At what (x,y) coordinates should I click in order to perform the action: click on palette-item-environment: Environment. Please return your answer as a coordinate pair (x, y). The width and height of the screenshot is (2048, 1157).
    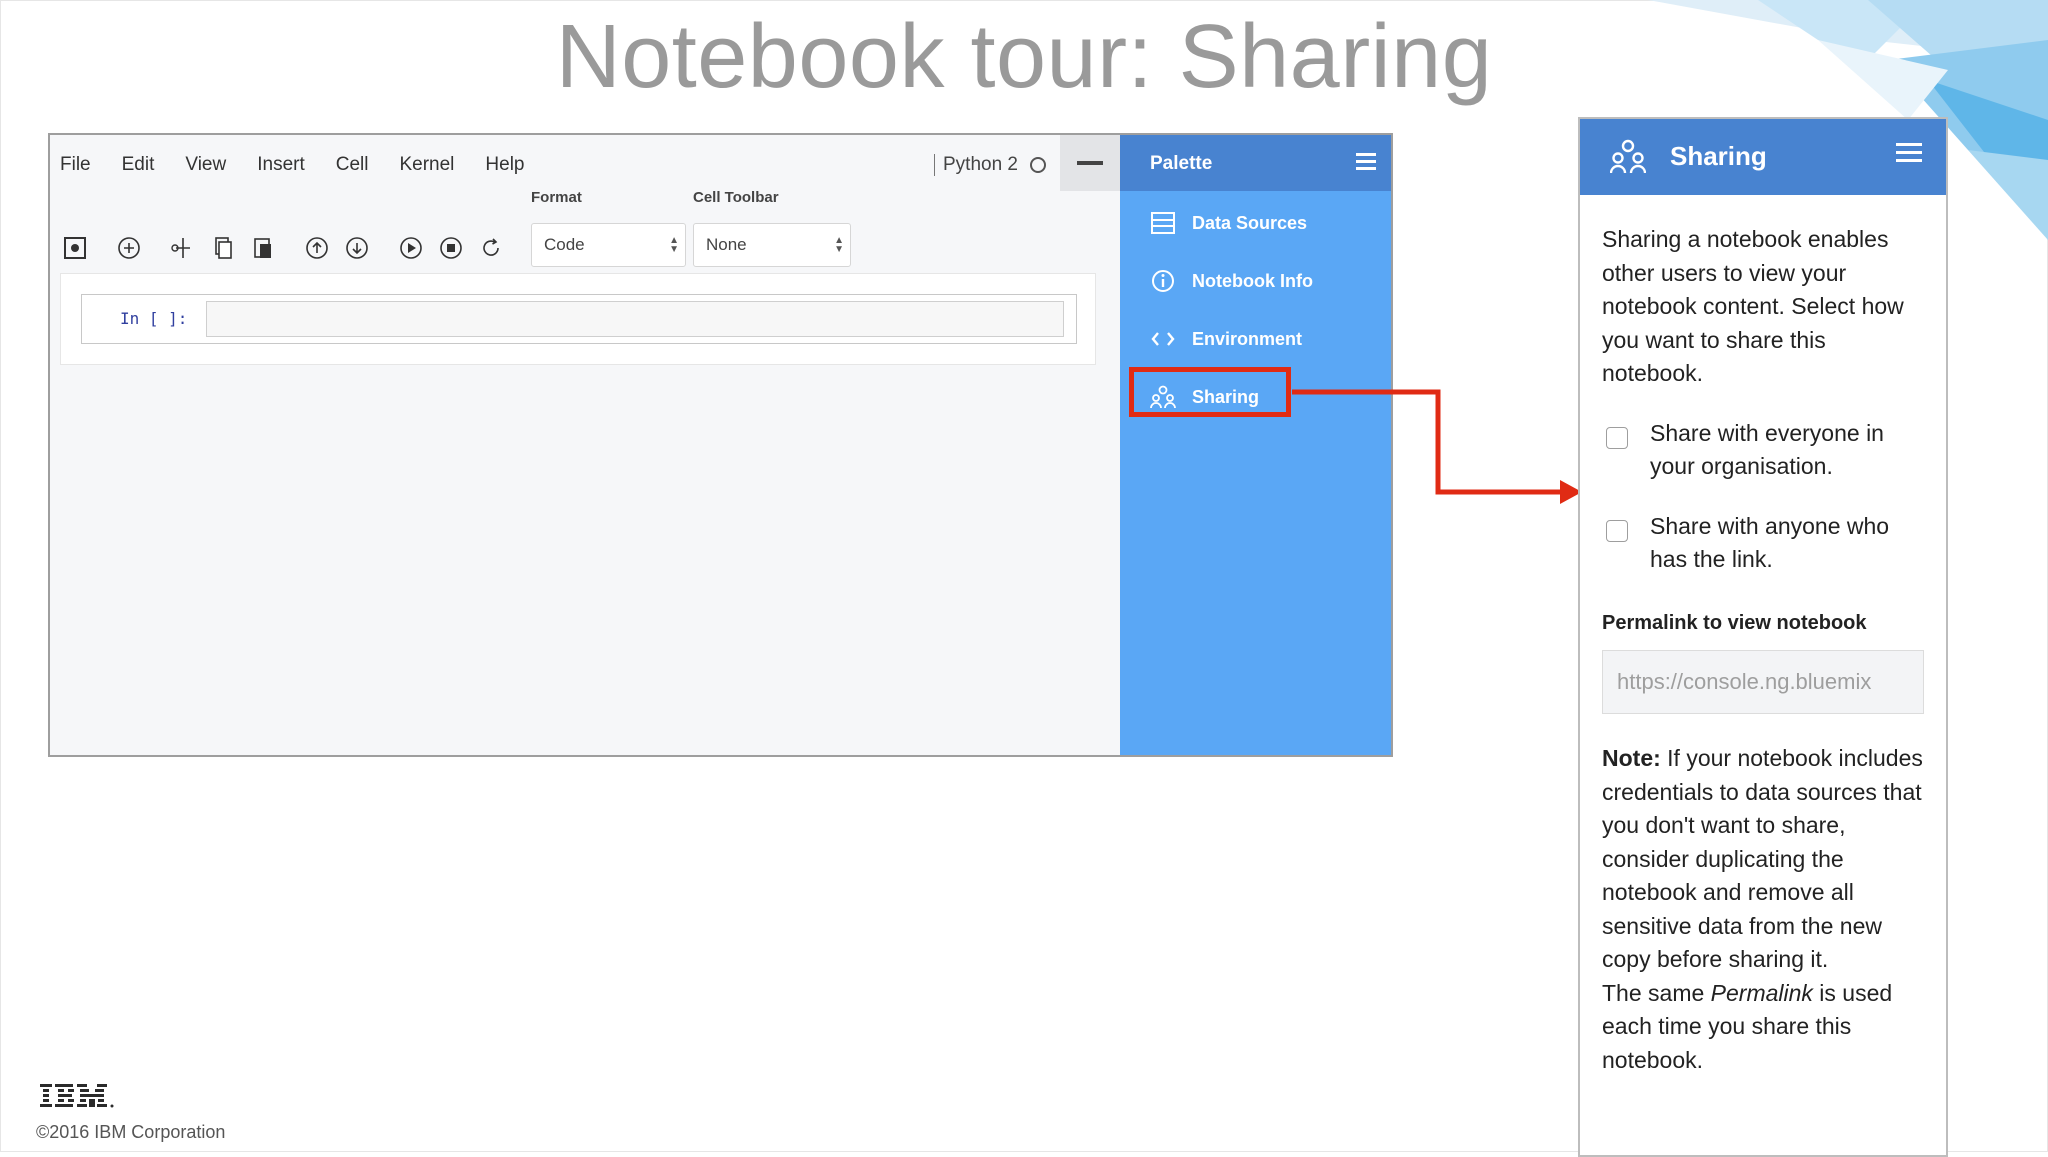
    Looking at the image, I should click on (1226, 339).